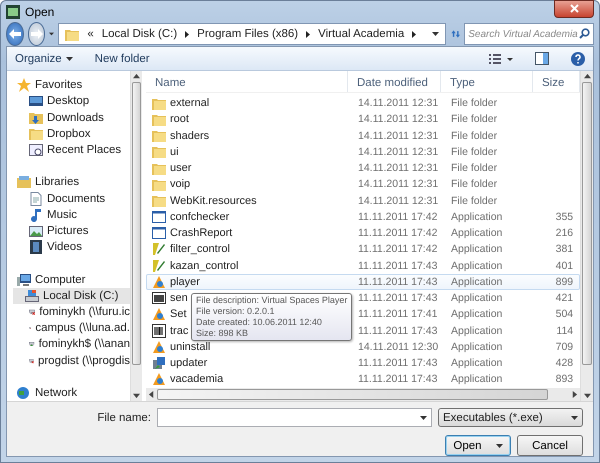  Describe the element at coordinates (200, 216) in the screenshot. I see `file-name: confchecker` at that location.